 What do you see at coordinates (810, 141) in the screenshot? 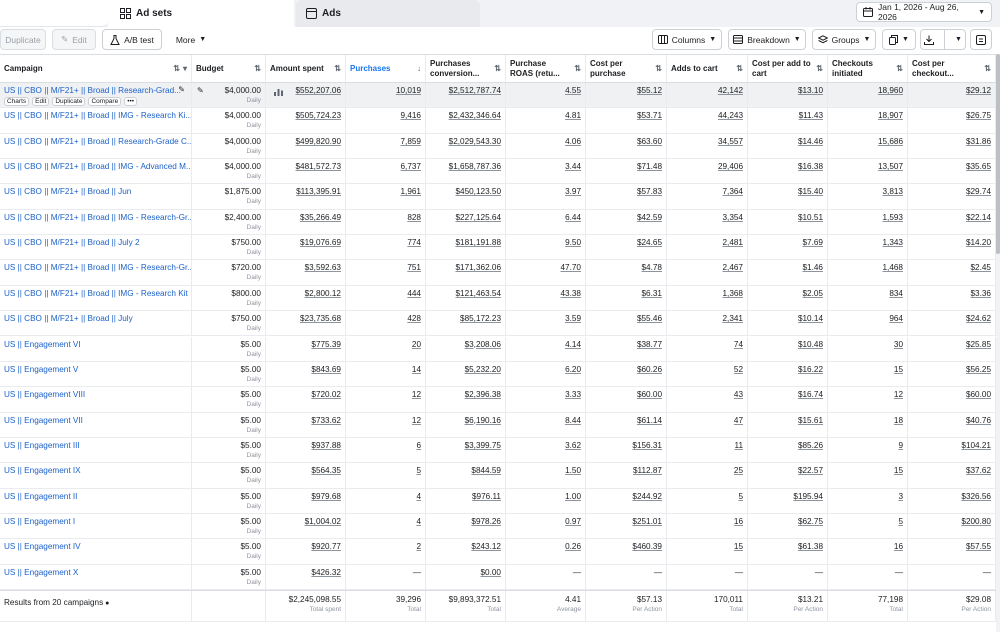
I see `value-cost-per-add-to-cart: $14.46` at bounding box center [810, 141].